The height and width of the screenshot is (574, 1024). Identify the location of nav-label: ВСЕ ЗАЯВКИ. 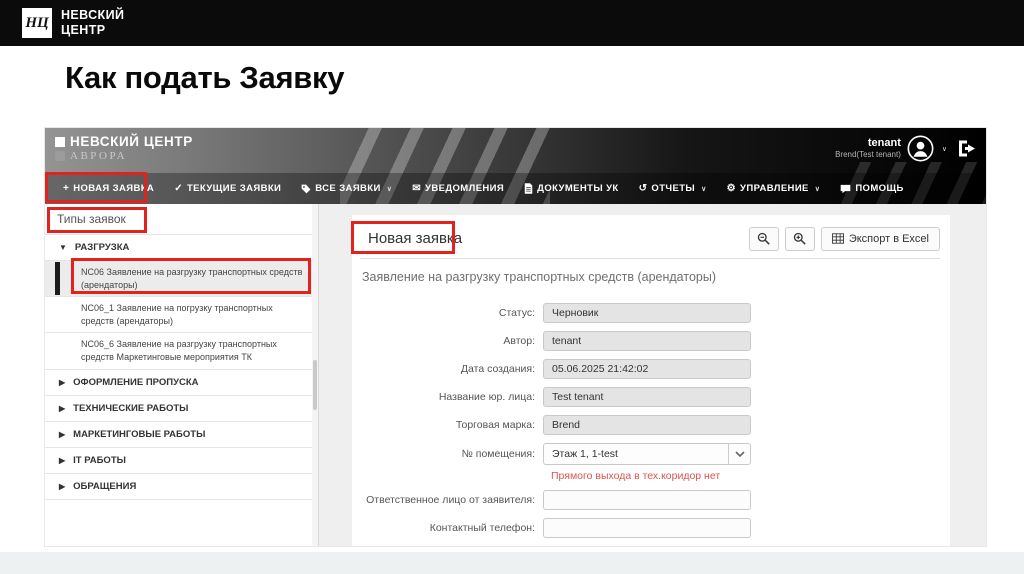
(348, 188).